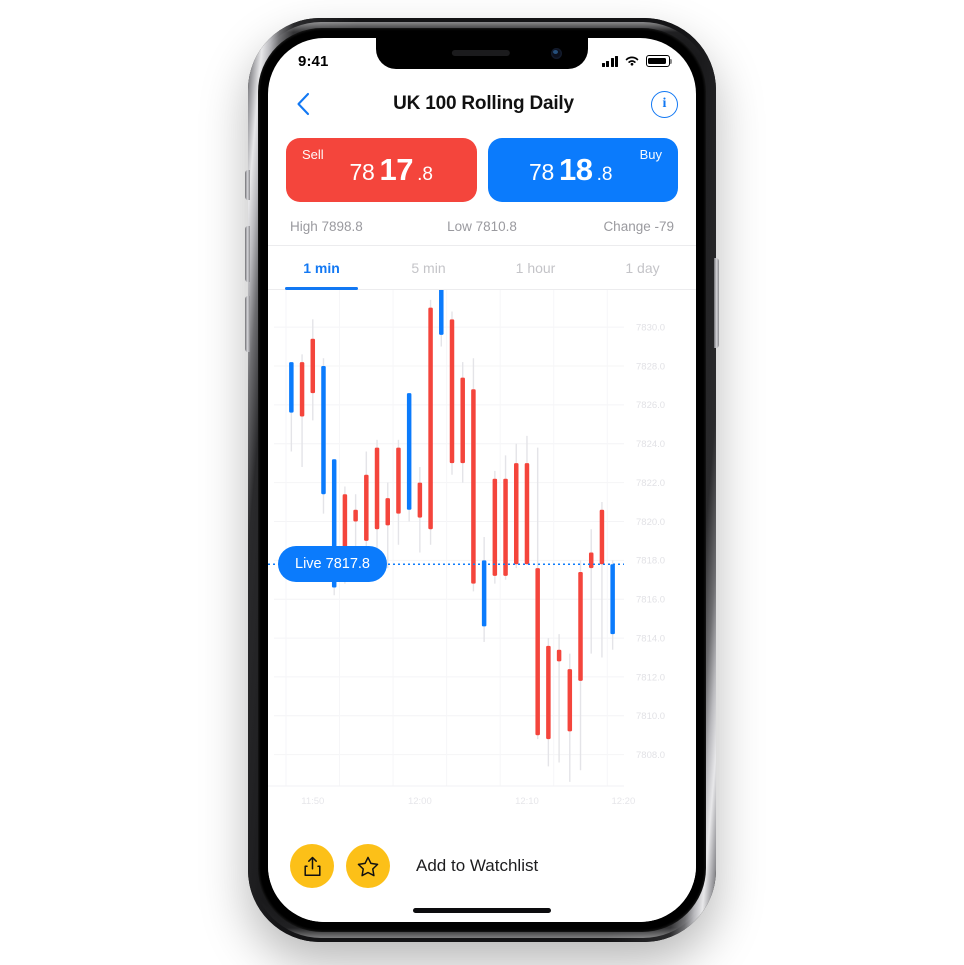 Image resolution: width=964 pixels, height=965 pixels. I want to click on notch, so click(482, 53).